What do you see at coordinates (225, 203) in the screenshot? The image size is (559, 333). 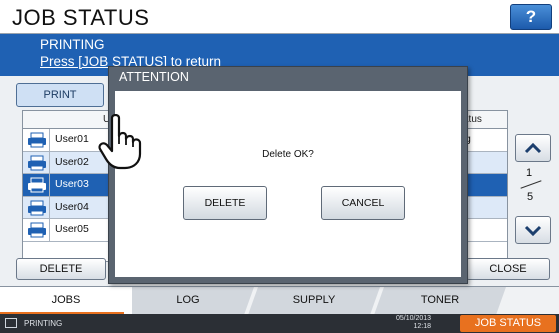 I see `confirm-delete-button: DELETE` at bounding box center [225, 203].